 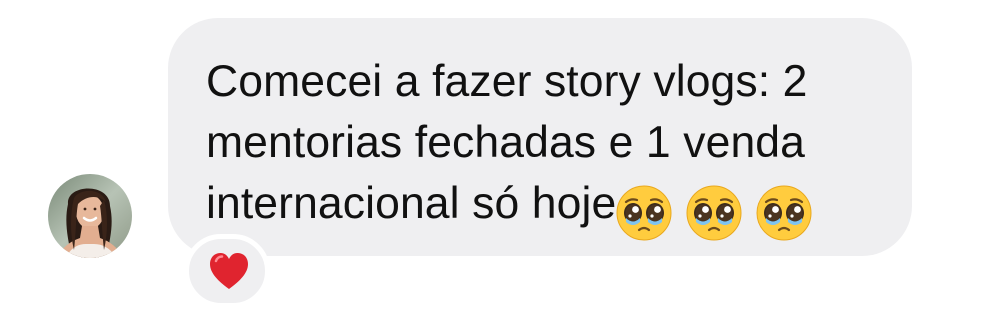 I want to click on message-line-1: Comecei a fazer story vlogs: 2, so click(x=507, y=81).